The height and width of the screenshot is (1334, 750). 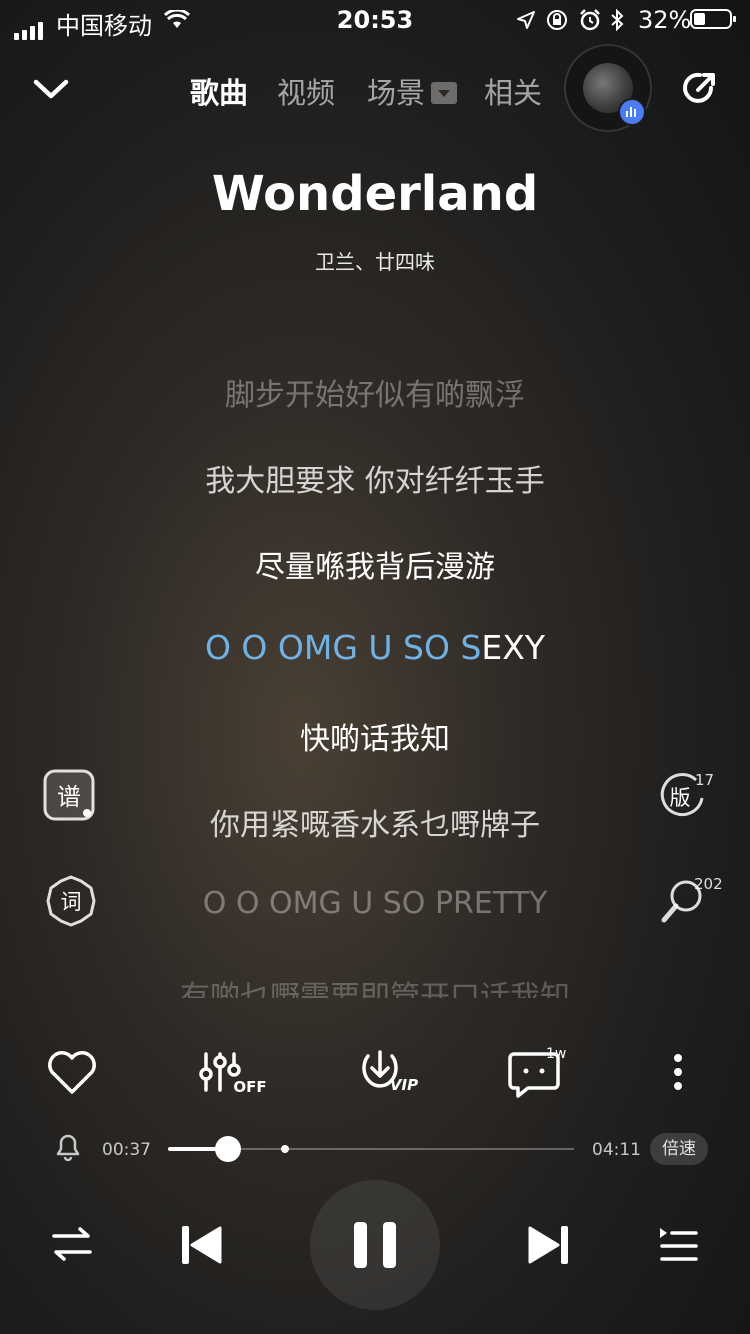 What do you see at coordinates (375, 736) in the screenshot?
I see `lyric-line: 快啲话我知` at bounding box center [375, 736].